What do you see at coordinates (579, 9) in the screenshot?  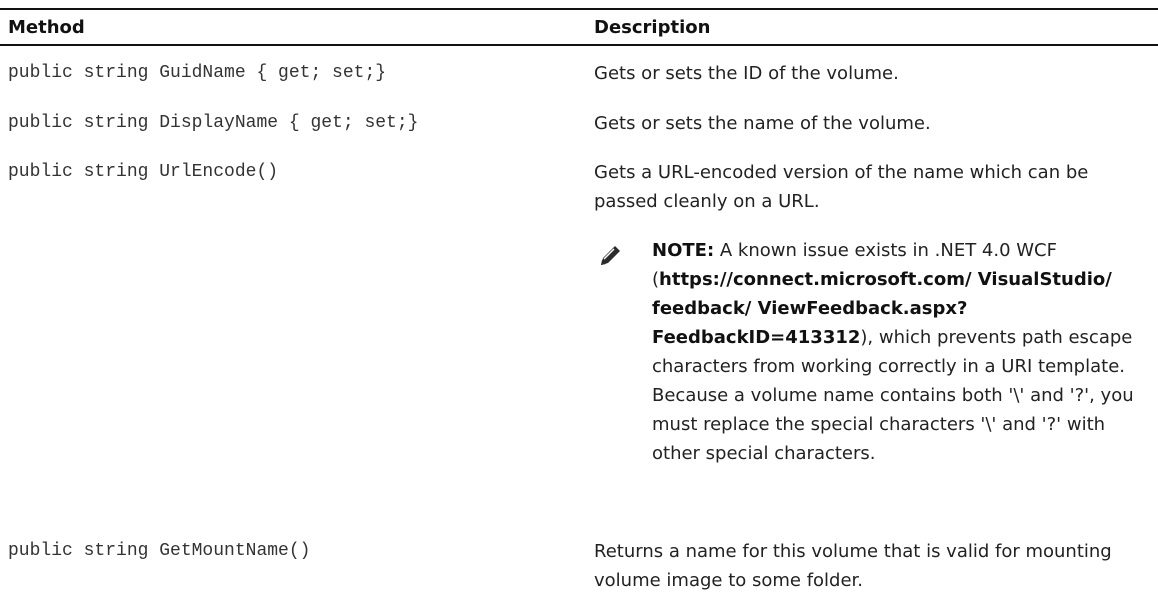 I see `table-top-rule` at bounding box center [579, 9].